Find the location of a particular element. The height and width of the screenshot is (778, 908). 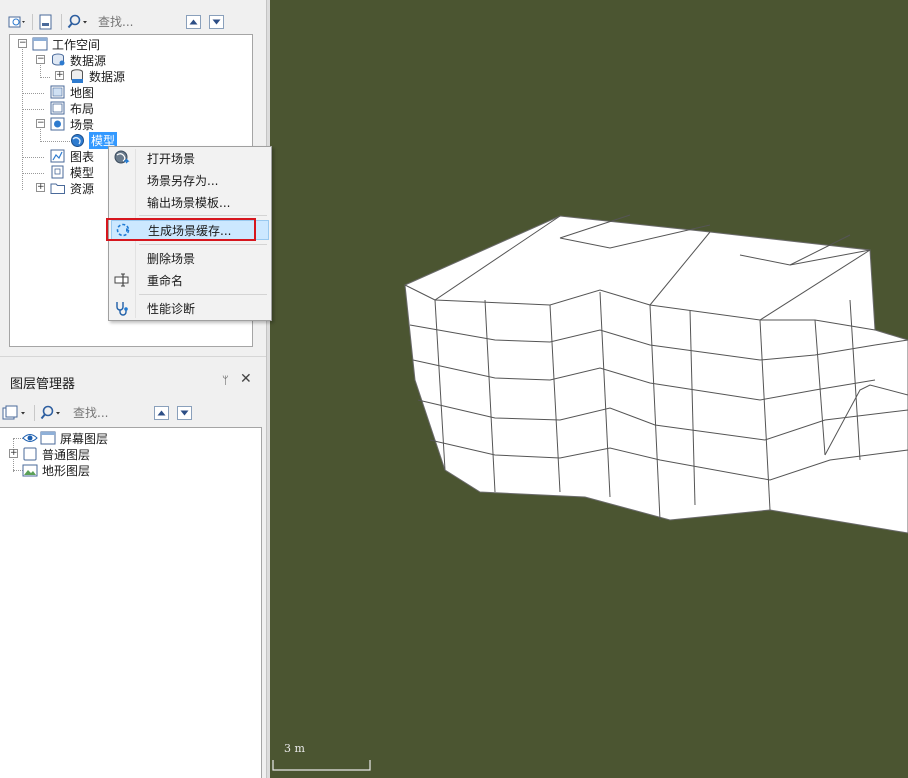

menu-item-rename: 重命名 is located at coordinates (190, 280).